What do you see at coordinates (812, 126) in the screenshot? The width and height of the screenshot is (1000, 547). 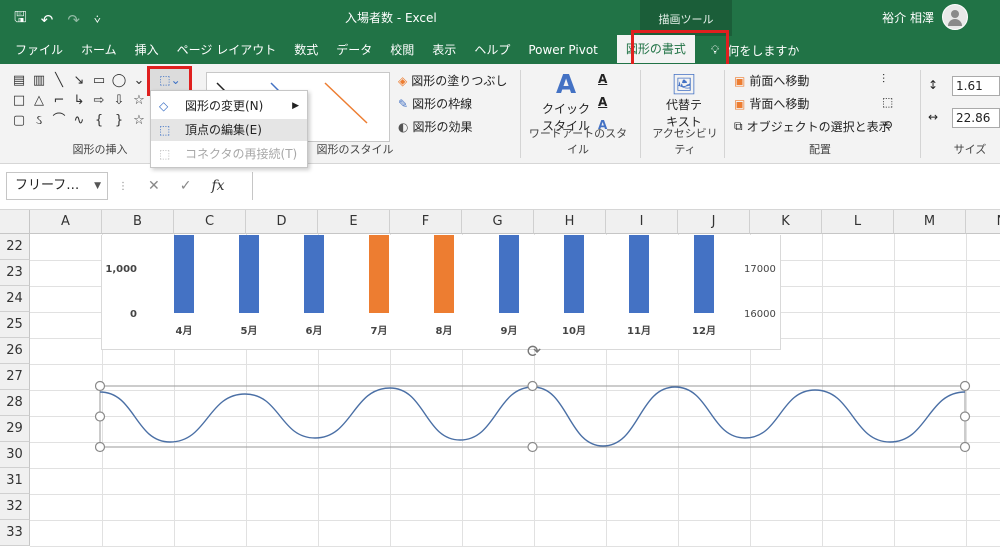 I see `selection-pane-button: ⧉ オブジェクトの選択と表示` at bounding box center [812, 126].